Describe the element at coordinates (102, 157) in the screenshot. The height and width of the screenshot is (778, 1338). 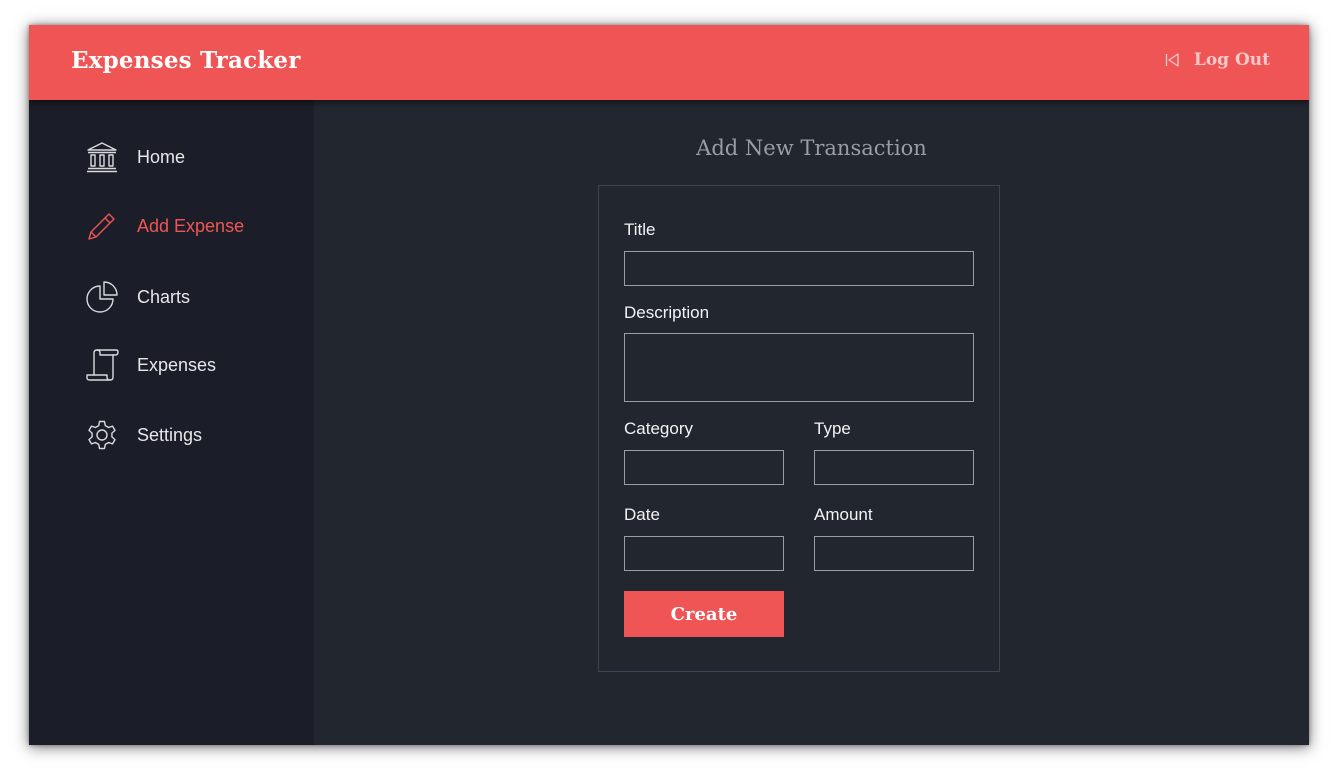
I see `bank-icon` at that location.